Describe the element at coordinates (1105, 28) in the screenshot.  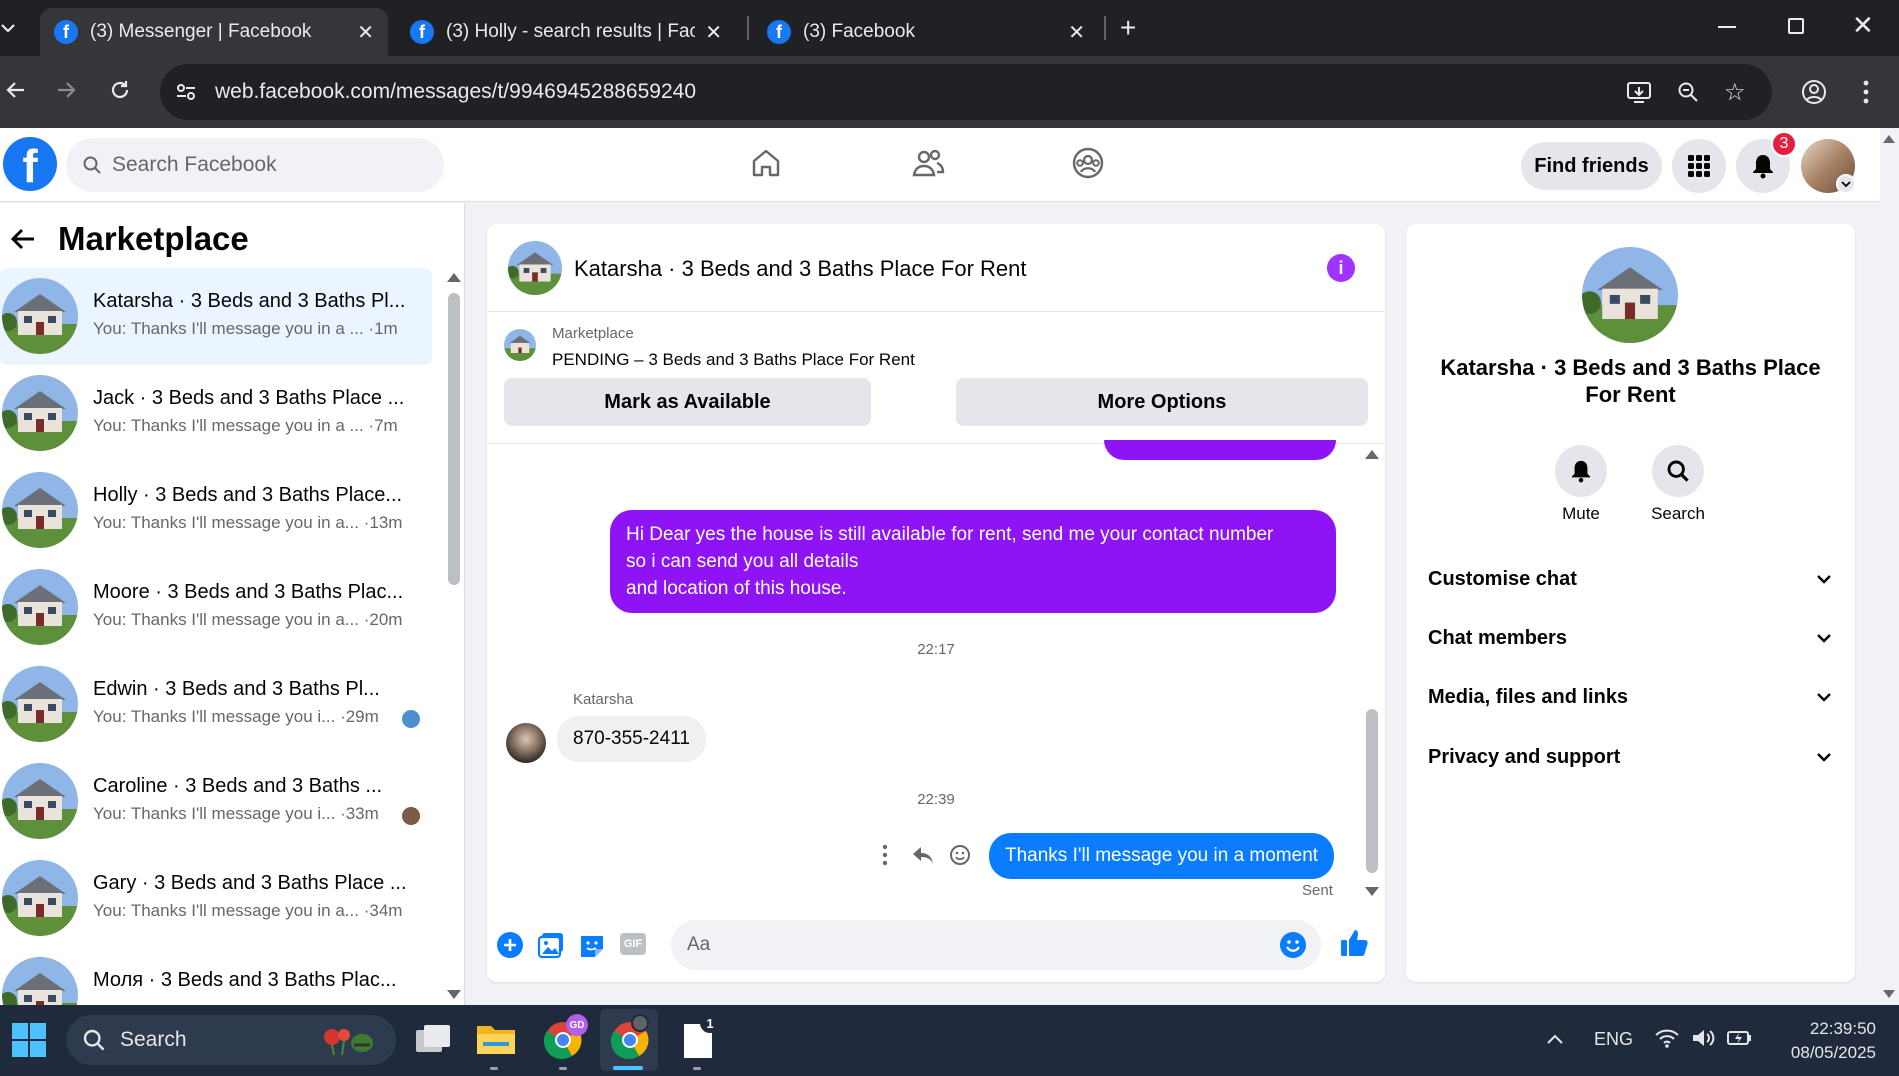
I see `tab-divider` at that location.